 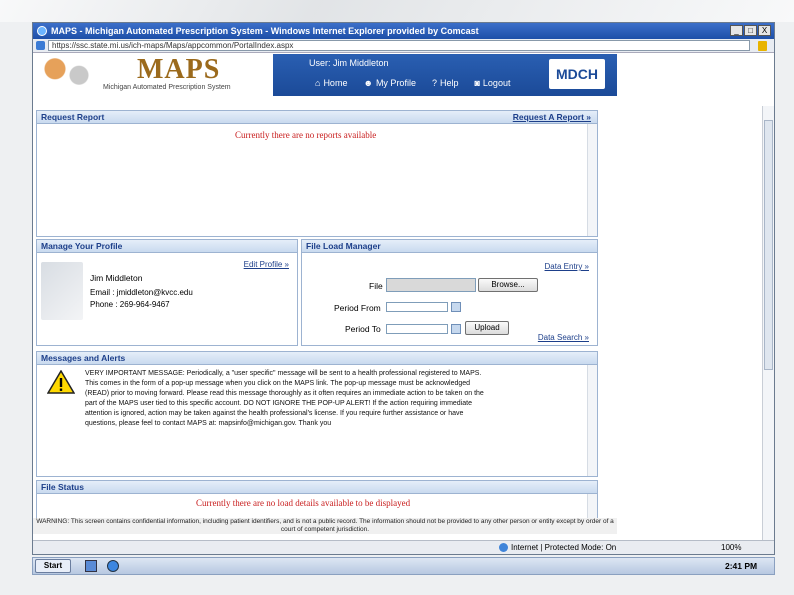 What do you see at coordinates (552, 117) in the screenshot?
I see `request-report-link: Request A Report »` at bounding box center [552, 117].